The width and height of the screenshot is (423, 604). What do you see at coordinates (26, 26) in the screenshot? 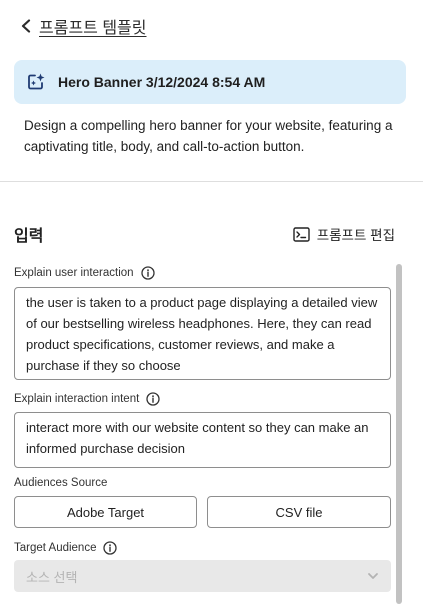
I see `chevron-left-icon` at bounding box center [26, 26].